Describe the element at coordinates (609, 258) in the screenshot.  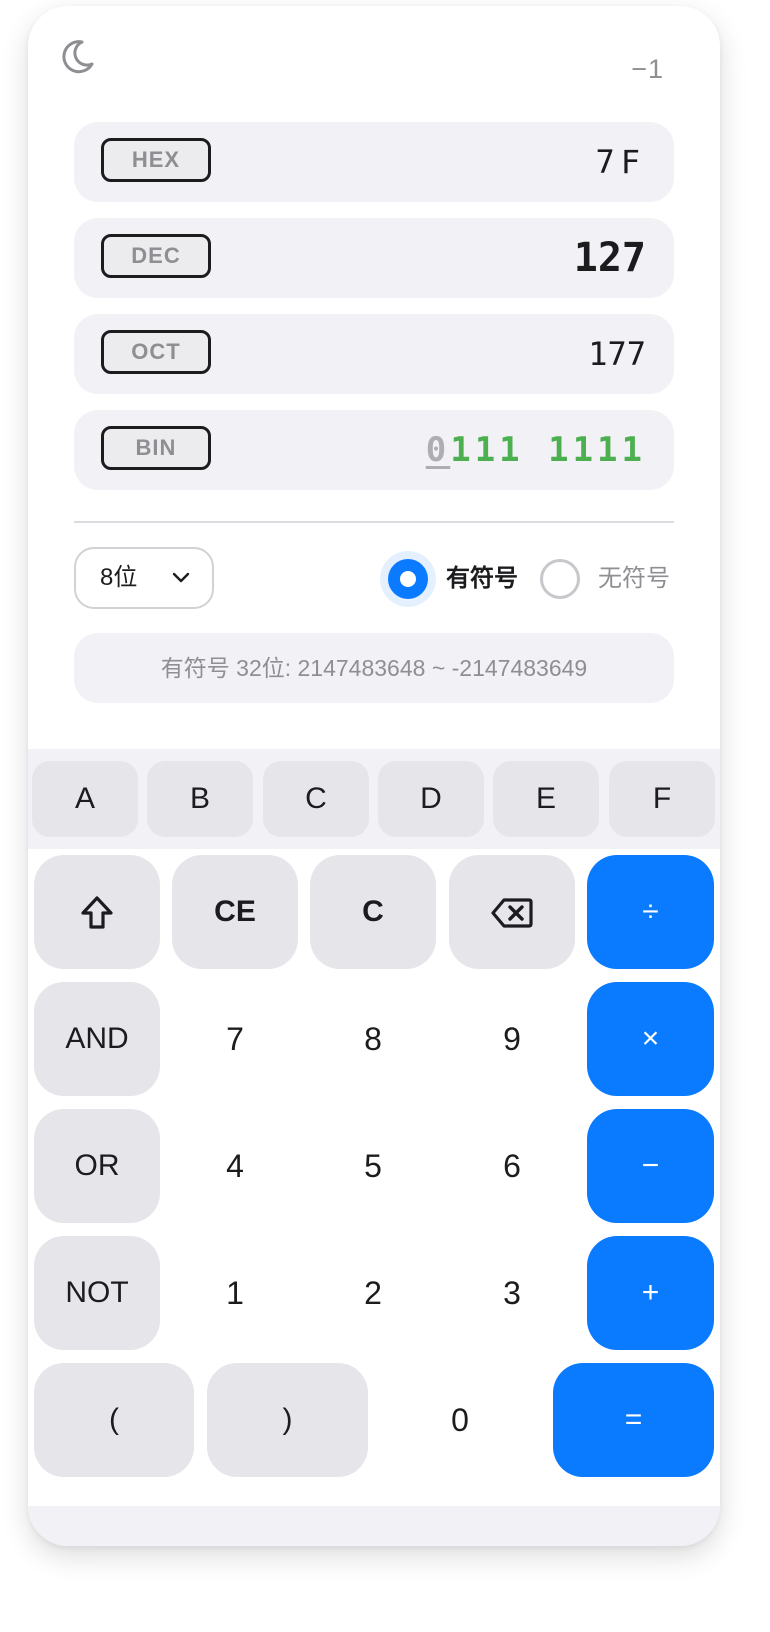
I see `dec-value: 127` at that location.